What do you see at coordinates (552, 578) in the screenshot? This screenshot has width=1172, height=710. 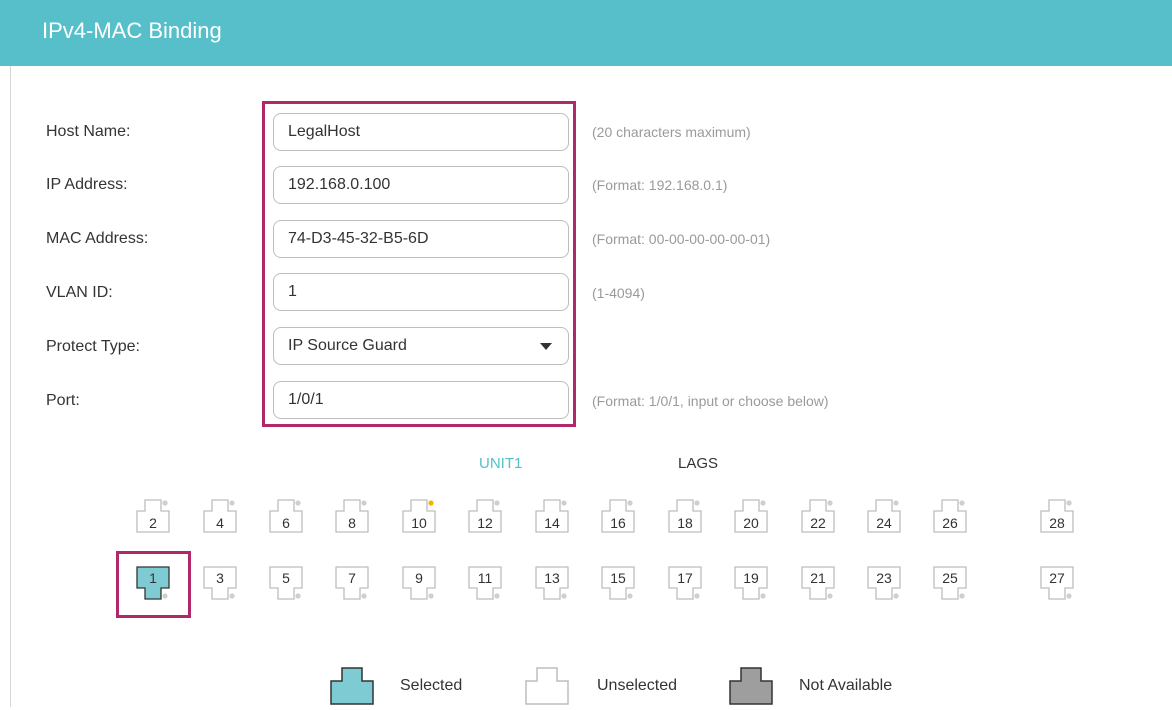 I see `port-number: 13` at bounding box center [552, 578].